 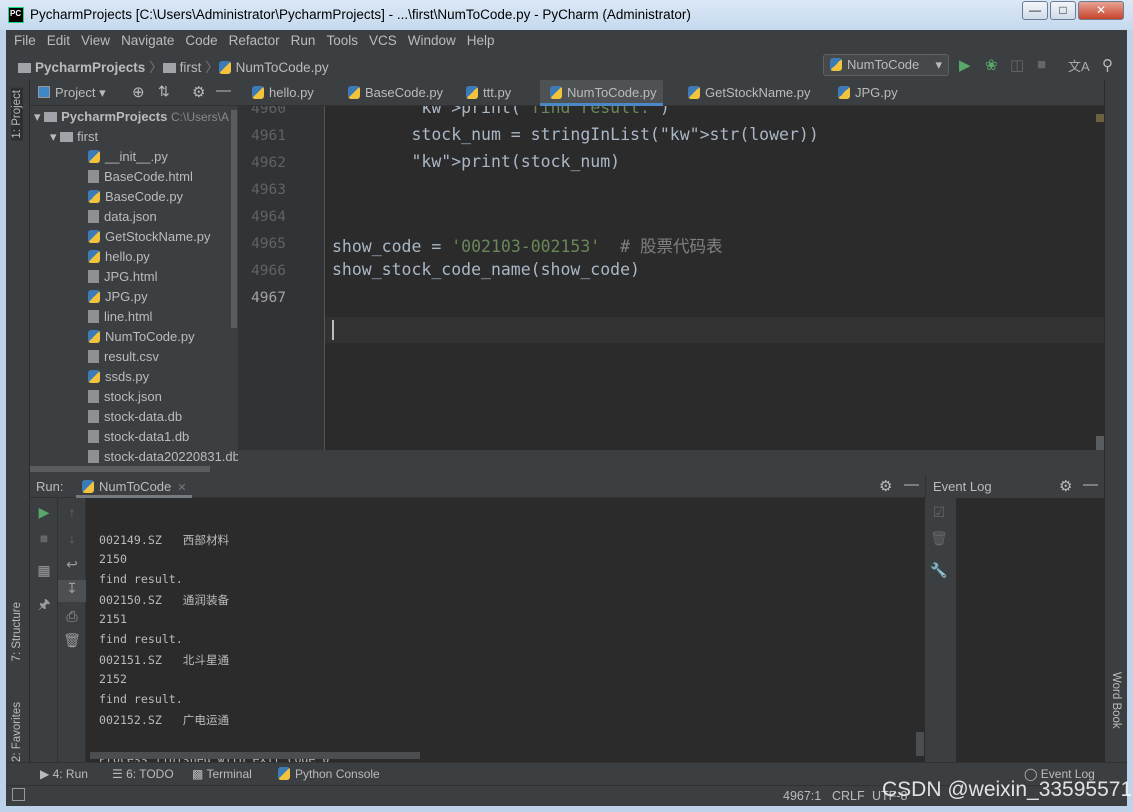 I want to click on line-separator: CRLF, so click(x=848, y=796).